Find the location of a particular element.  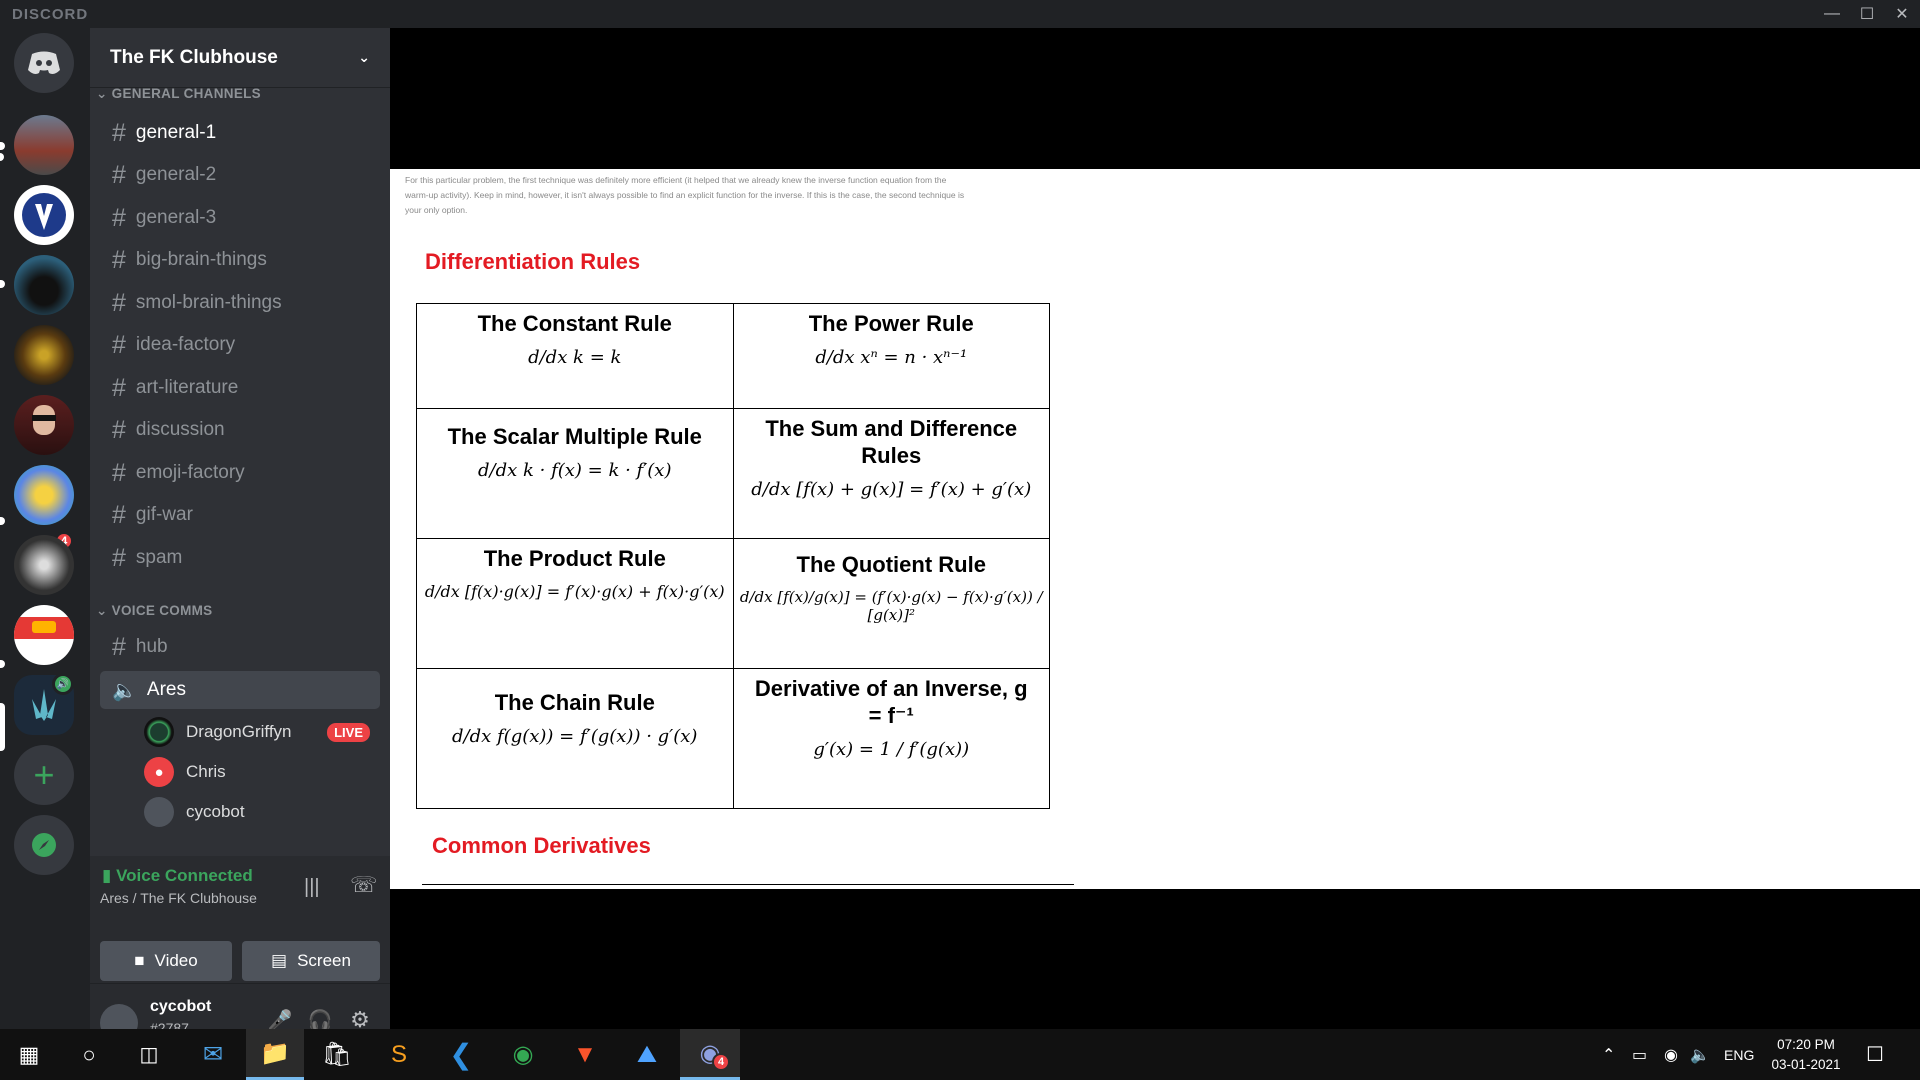

store-icon: 🛍 is located at coordinates (337, 1054).